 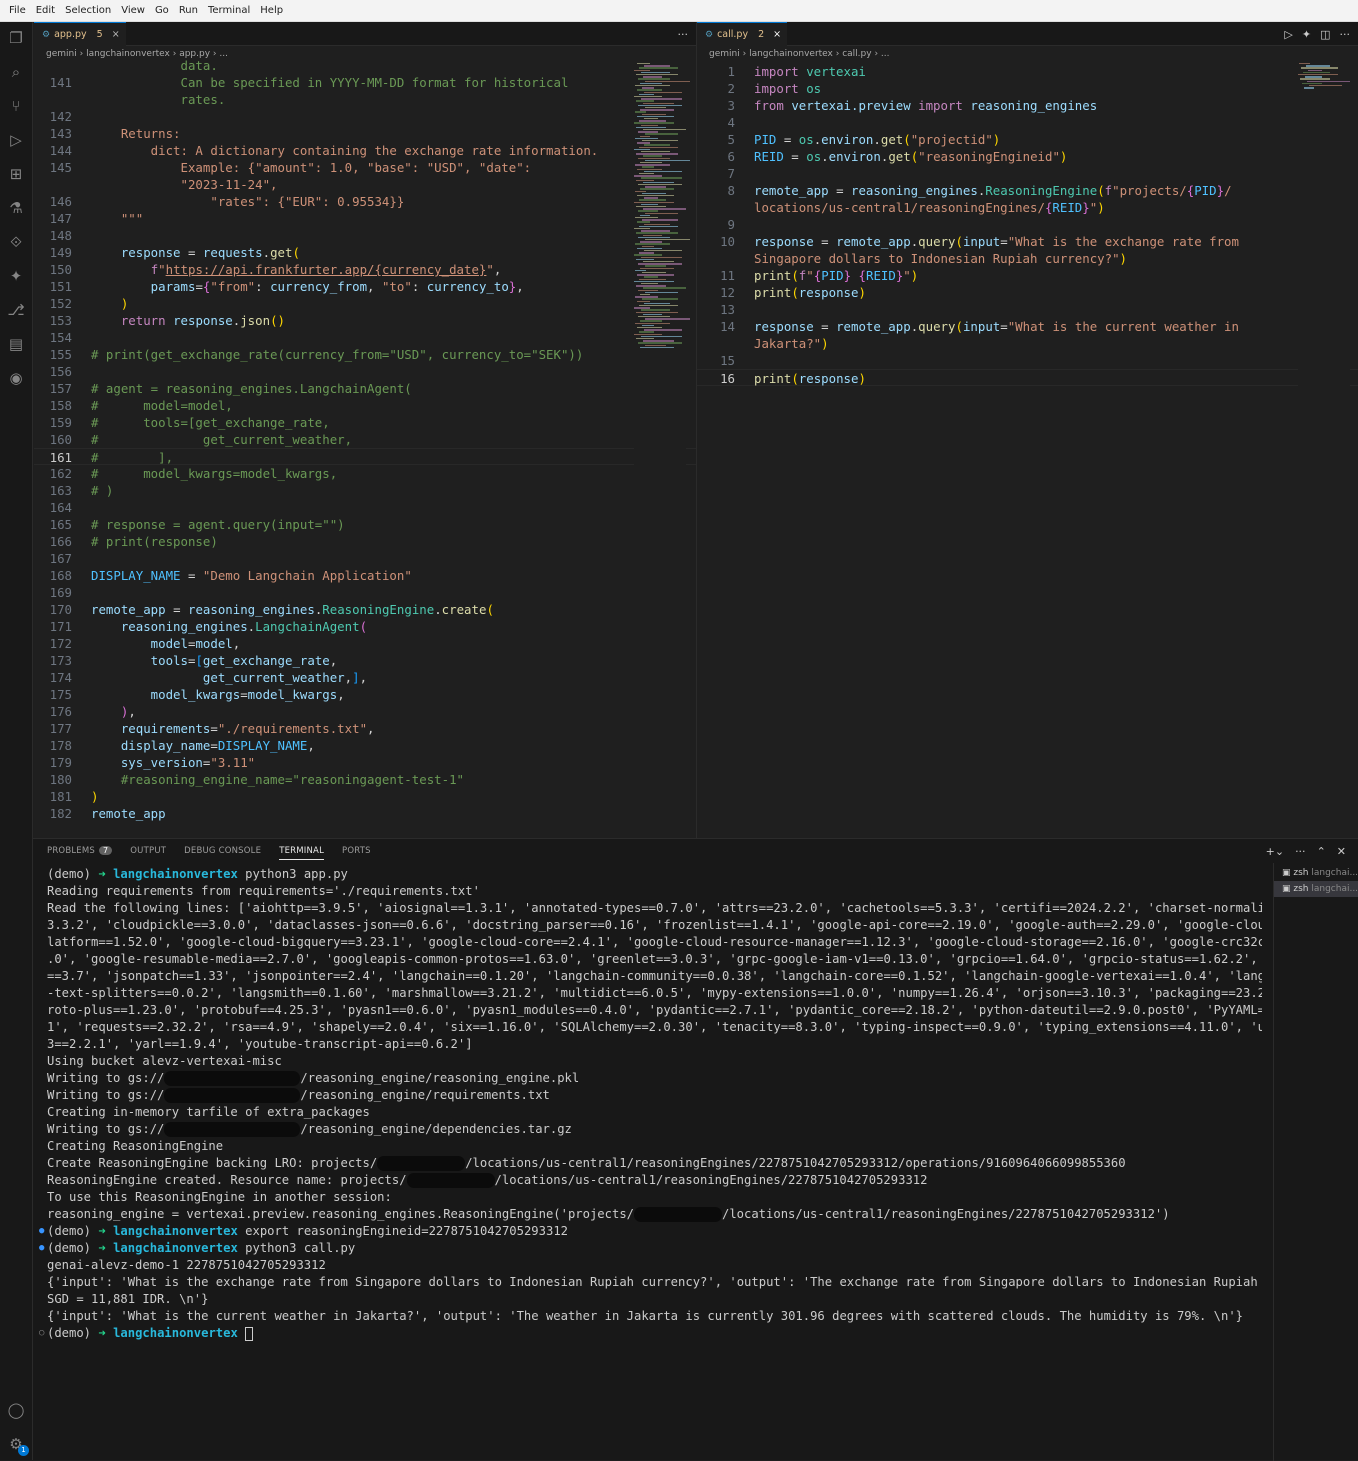 What do you see at coordinates (109, 711) in the screenshot?
I see `token: )` at bounding box center [109, 711].